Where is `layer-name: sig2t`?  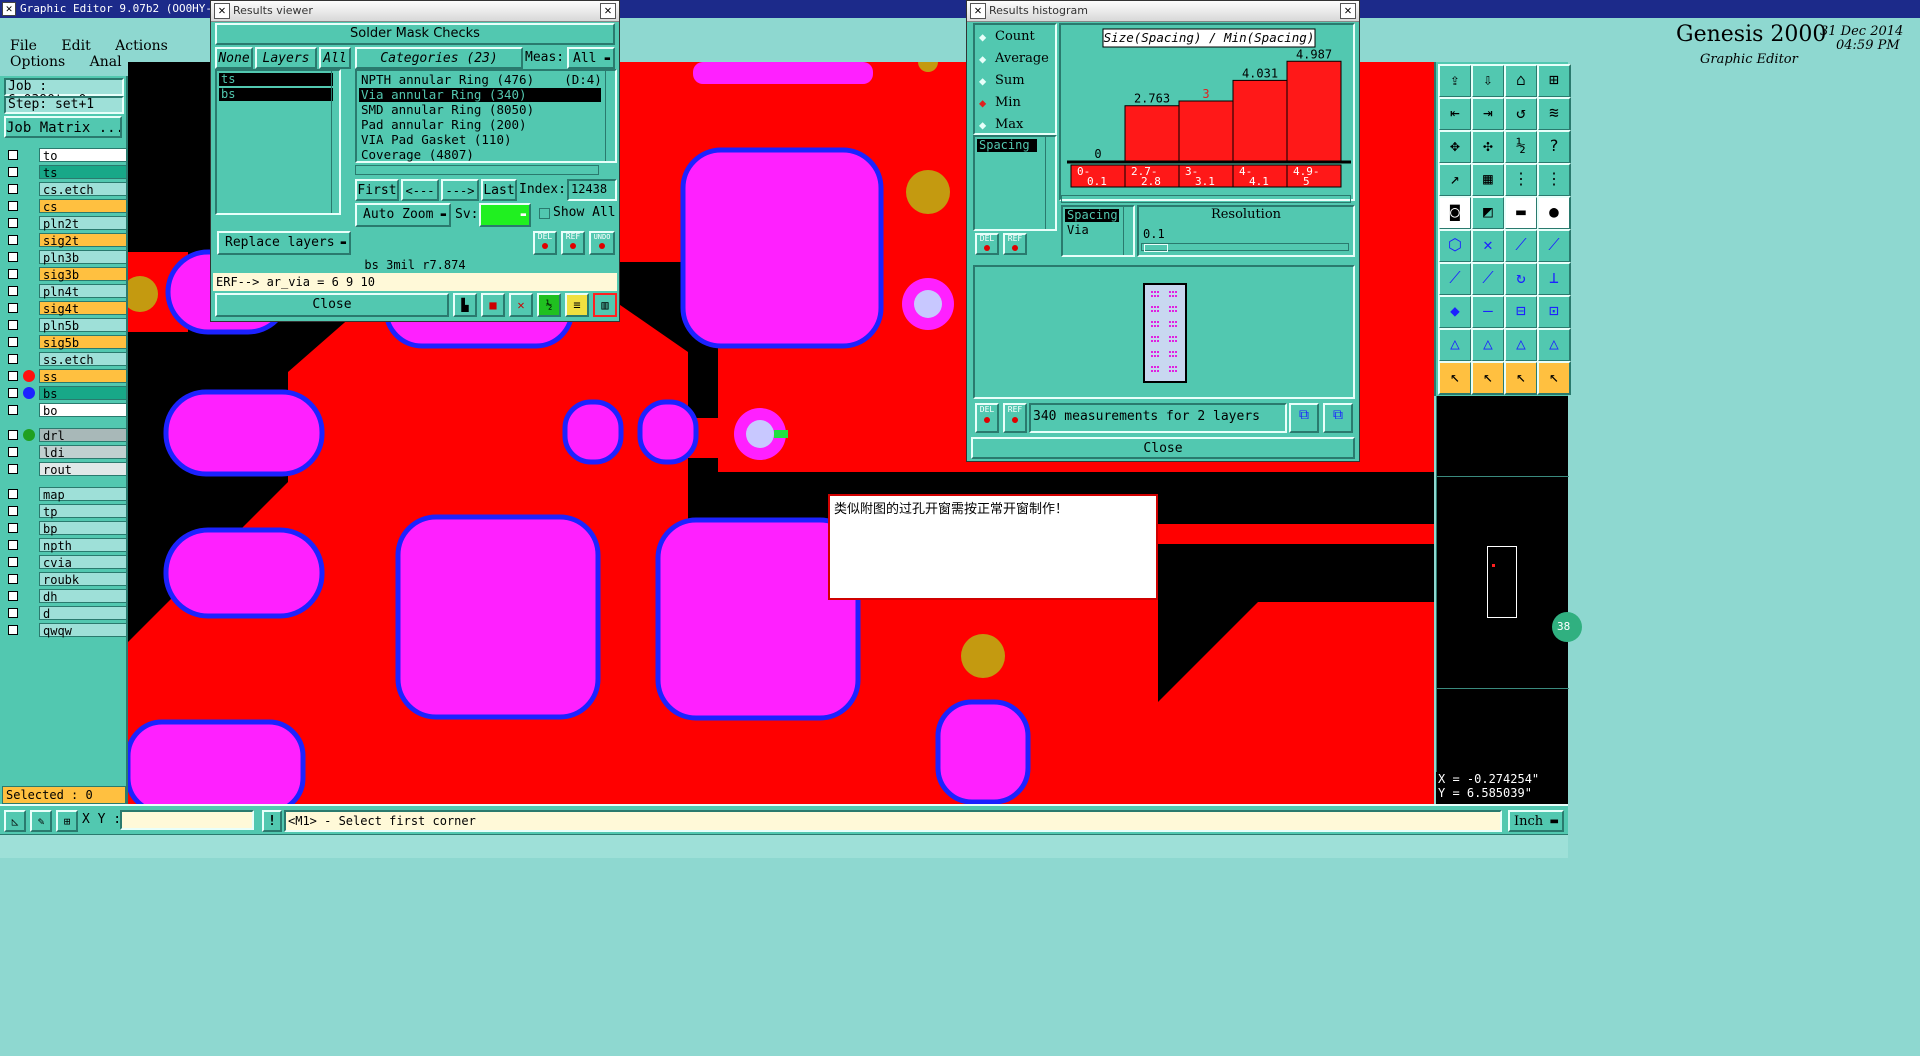 layer-name: sig2t is located at coordinates (83, 240).